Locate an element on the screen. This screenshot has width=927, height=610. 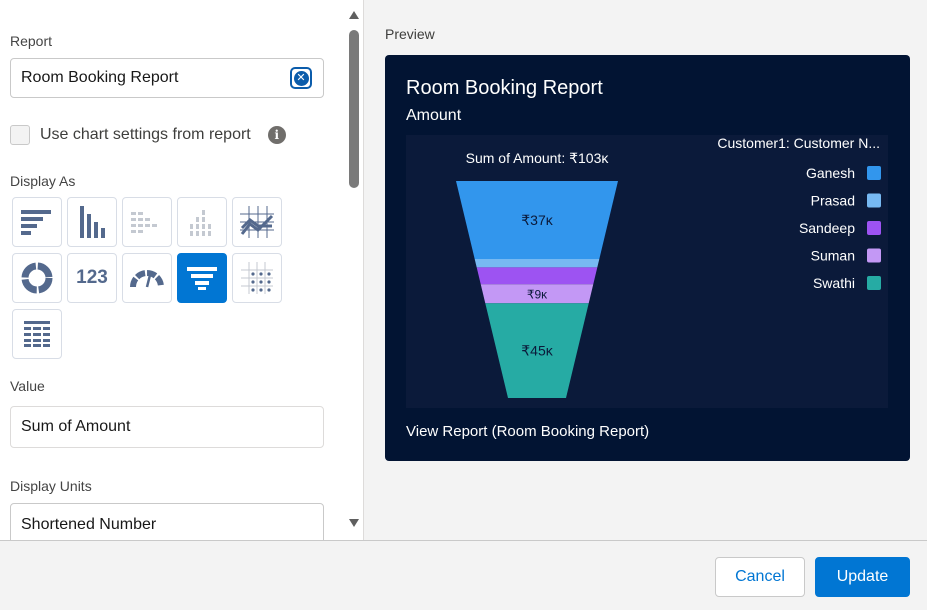
vertical-bar-chart-button is located at coordinates (92, 222).